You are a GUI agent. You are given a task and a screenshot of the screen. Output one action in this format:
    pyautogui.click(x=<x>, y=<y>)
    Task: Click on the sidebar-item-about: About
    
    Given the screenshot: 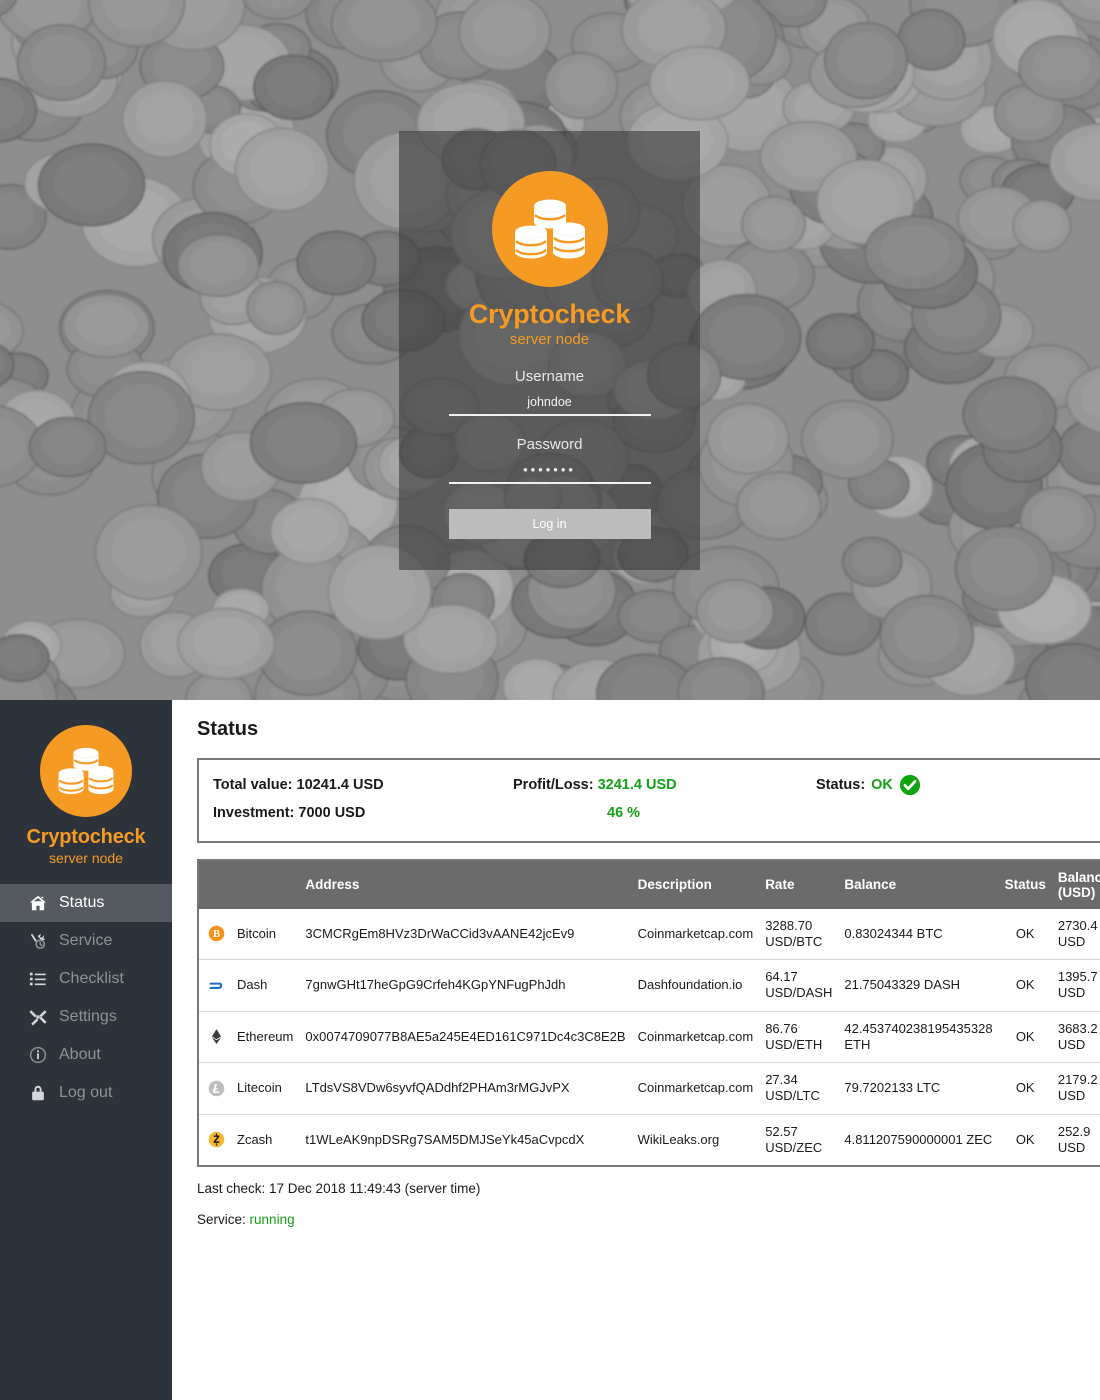 What is the action you would take?
    pyautogui.click(x=86, y=1055)
    